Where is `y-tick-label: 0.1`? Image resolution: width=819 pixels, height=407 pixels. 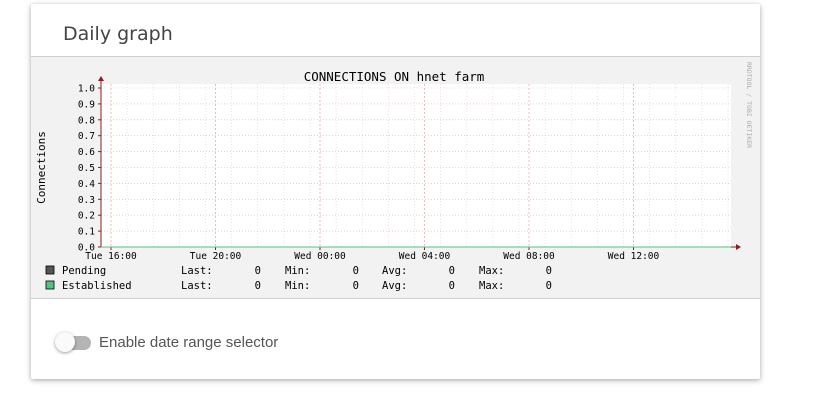 y-tick-label: 0.1 is located at coordinates (86, 232).